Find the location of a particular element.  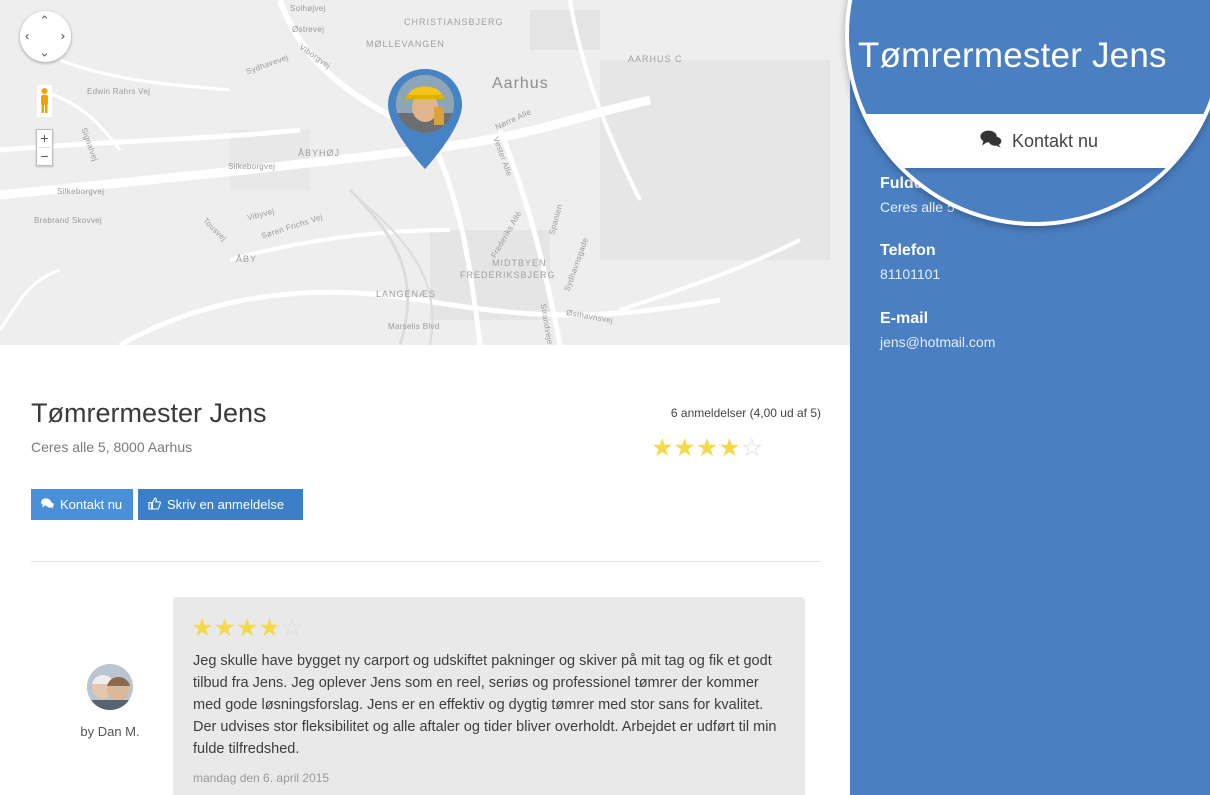

business-address: Ceres alle 5, 8000 Aarhus is located at coordinates (112, 447).